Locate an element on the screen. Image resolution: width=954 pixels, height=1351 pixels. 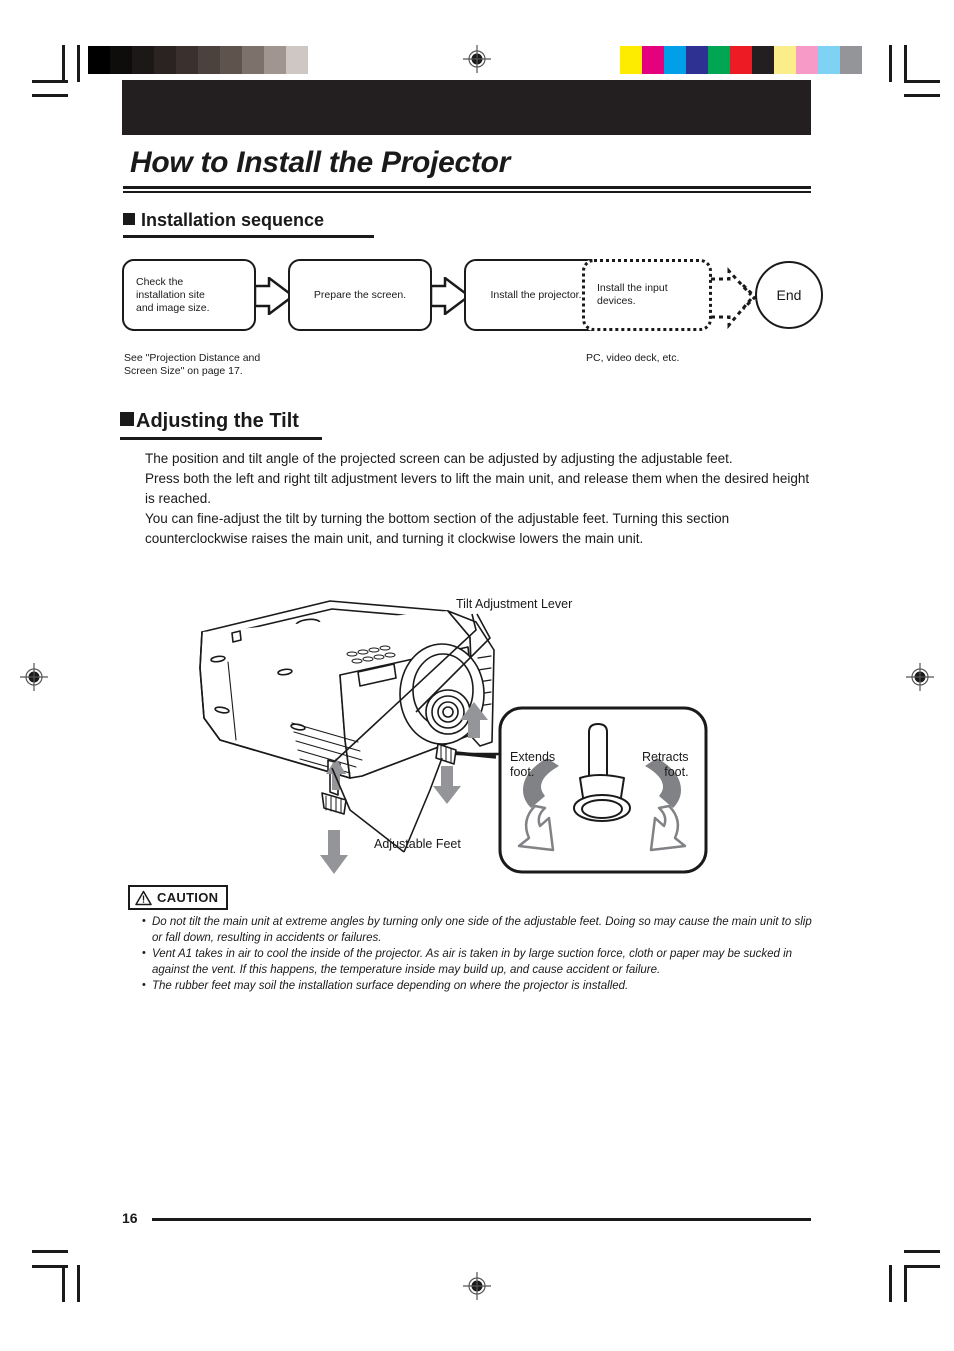
label-extends-foot: Extends foot. is located at coordinates (533, 764).